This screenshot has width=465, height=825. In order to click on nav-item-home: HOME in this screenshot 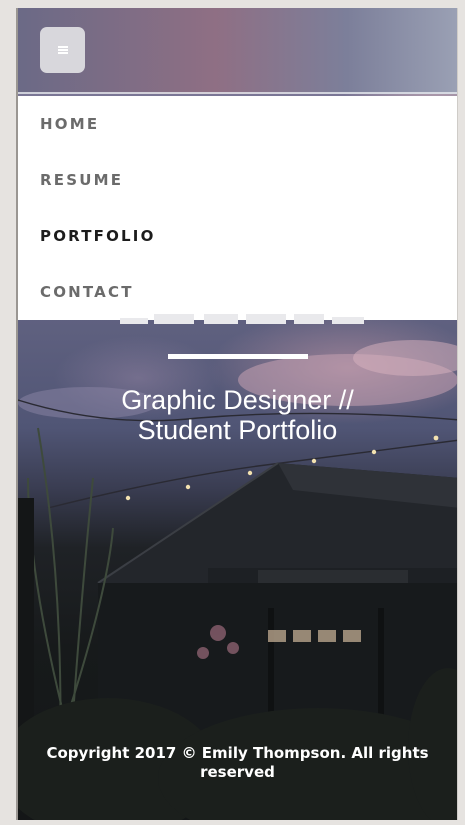, I will do `click(237, 124)`.